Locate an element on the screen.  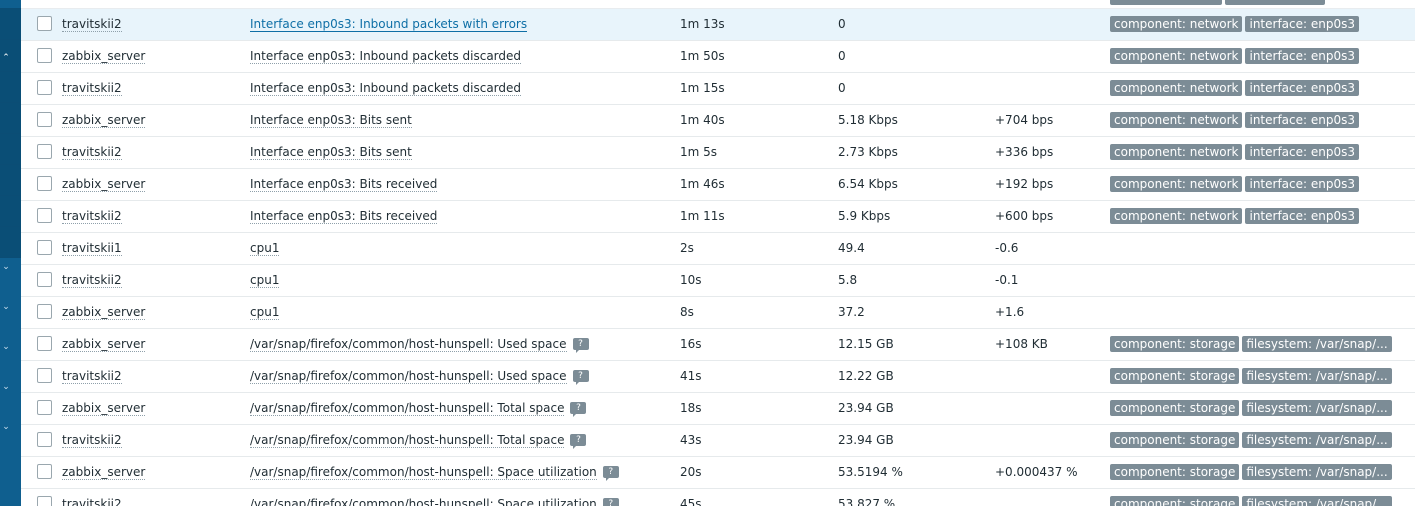
tags-cell: component: network interface: enp0s3 is located at coordinates (1236, 152).